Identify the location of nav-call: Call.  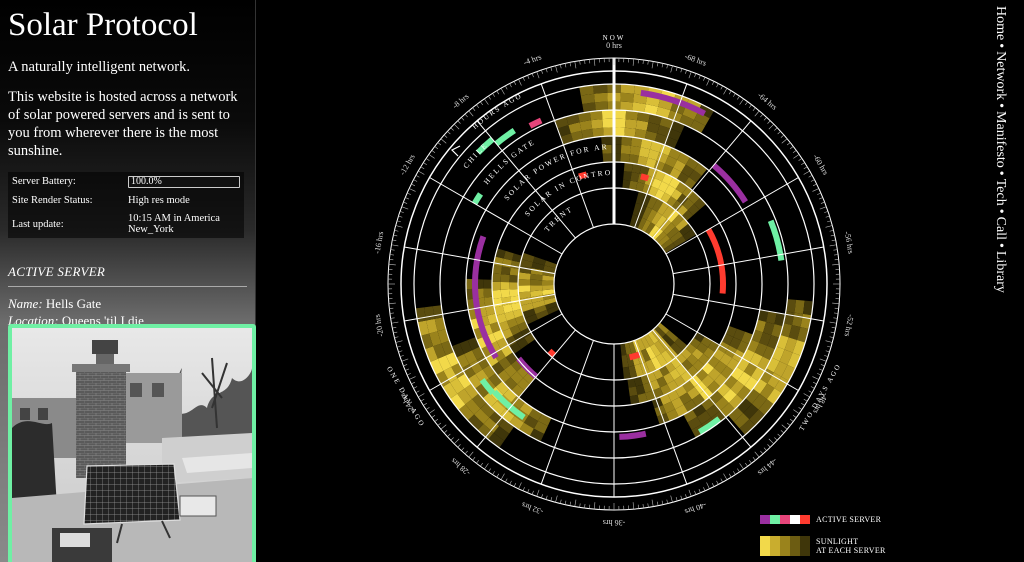
(1000, 228).